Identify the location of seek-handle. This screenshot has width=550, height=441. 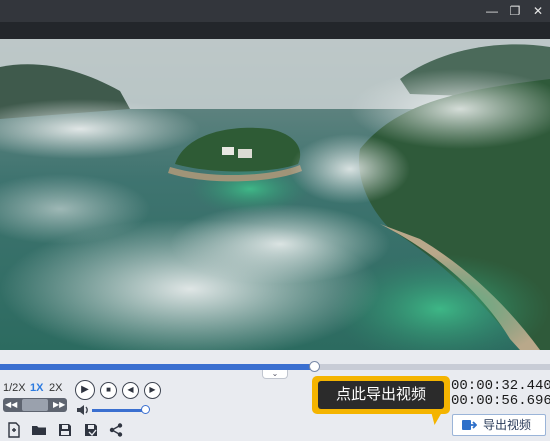
(315, 366).